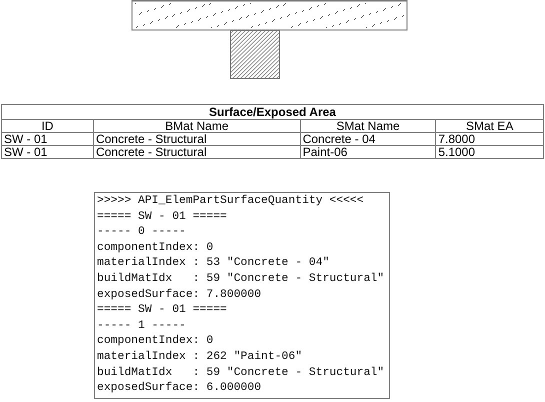 The image size is (545, 402). I want to click on console-line: ----- 1 -----, so click(142, 326).